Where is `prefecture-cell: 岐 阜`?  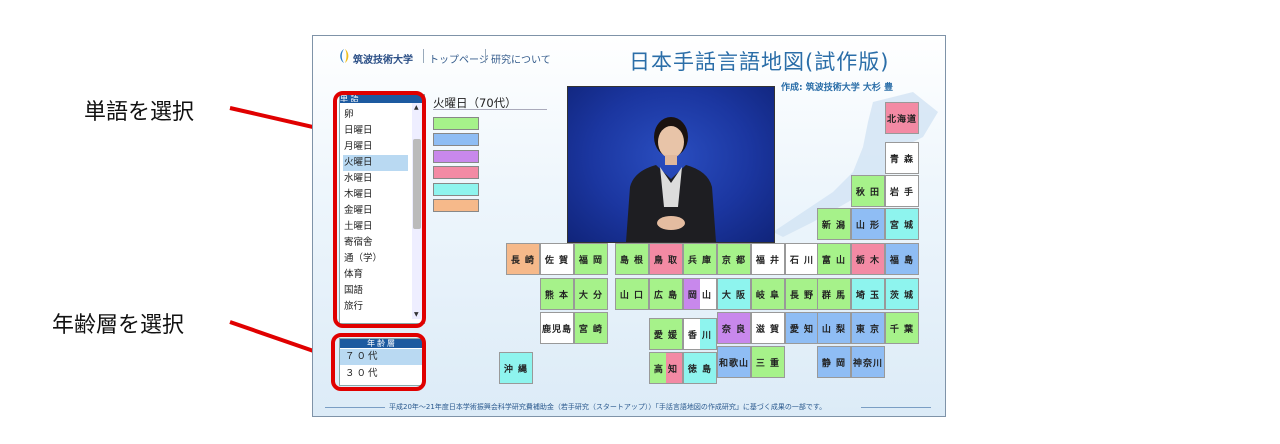 prefecture-cell: 岐 阜 is located at coordinates (768, 294).